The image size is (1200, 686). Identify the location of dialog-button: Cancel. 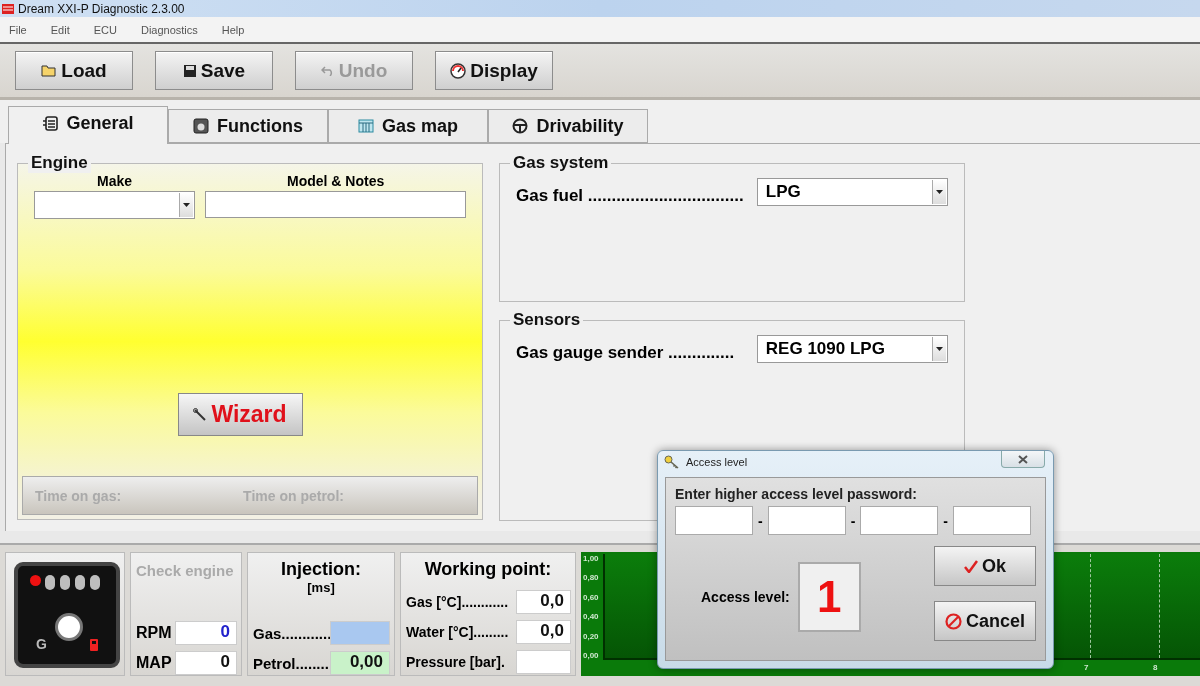
(985, 621).